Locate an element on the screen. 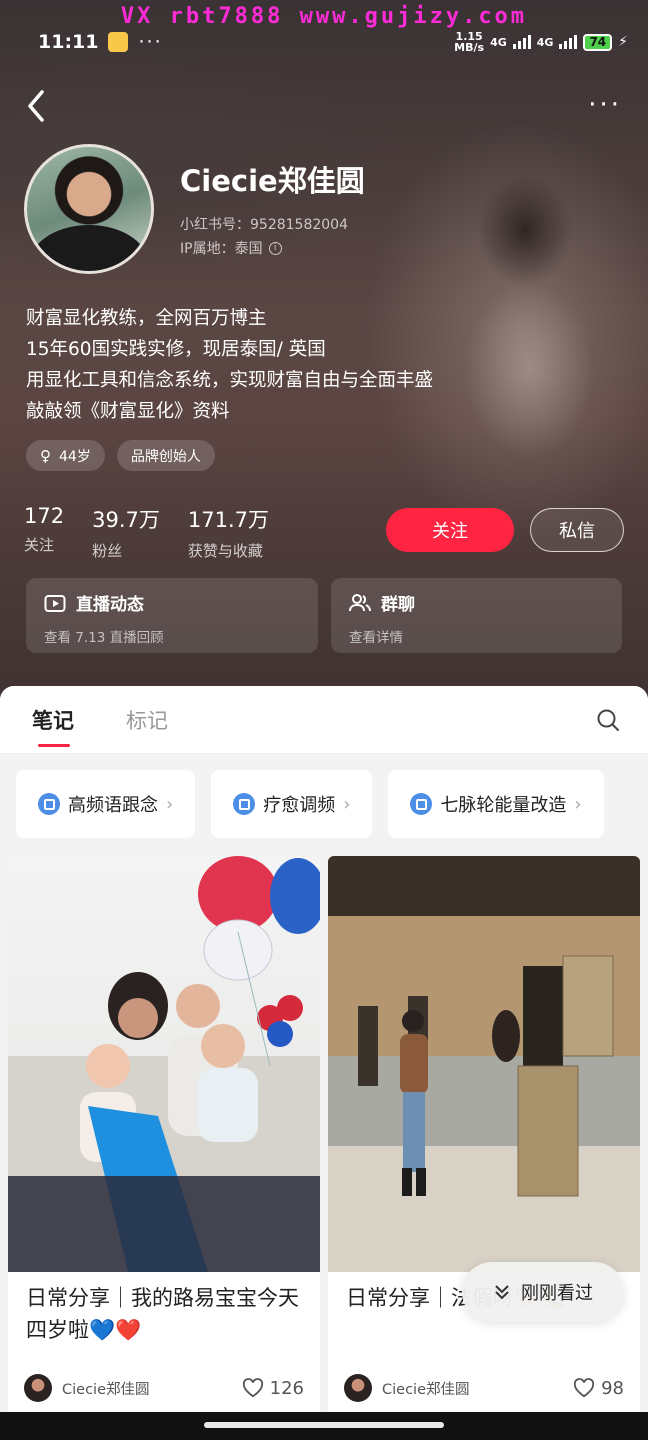 Image resolution: width=648 pixels, height=1440 pixels. collection-list: 高频语跟念 › 疗愈调频 › 七脉轮能量改造 › is located at coordinates (310, 804).